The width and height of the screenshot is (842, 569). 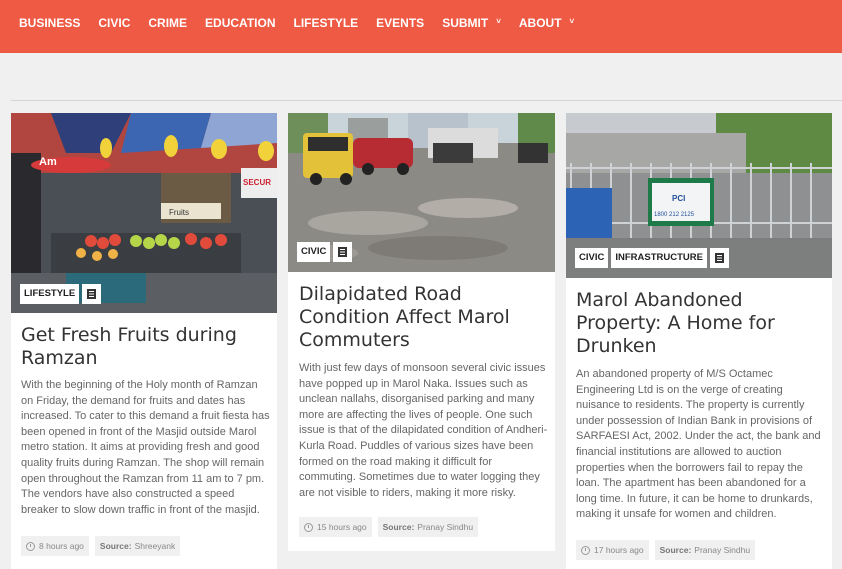 What do you see at coordinates (50, 294) in the screenshot?
I see `category-tag: LIFESTYLE` at bounding box center [50, 294].